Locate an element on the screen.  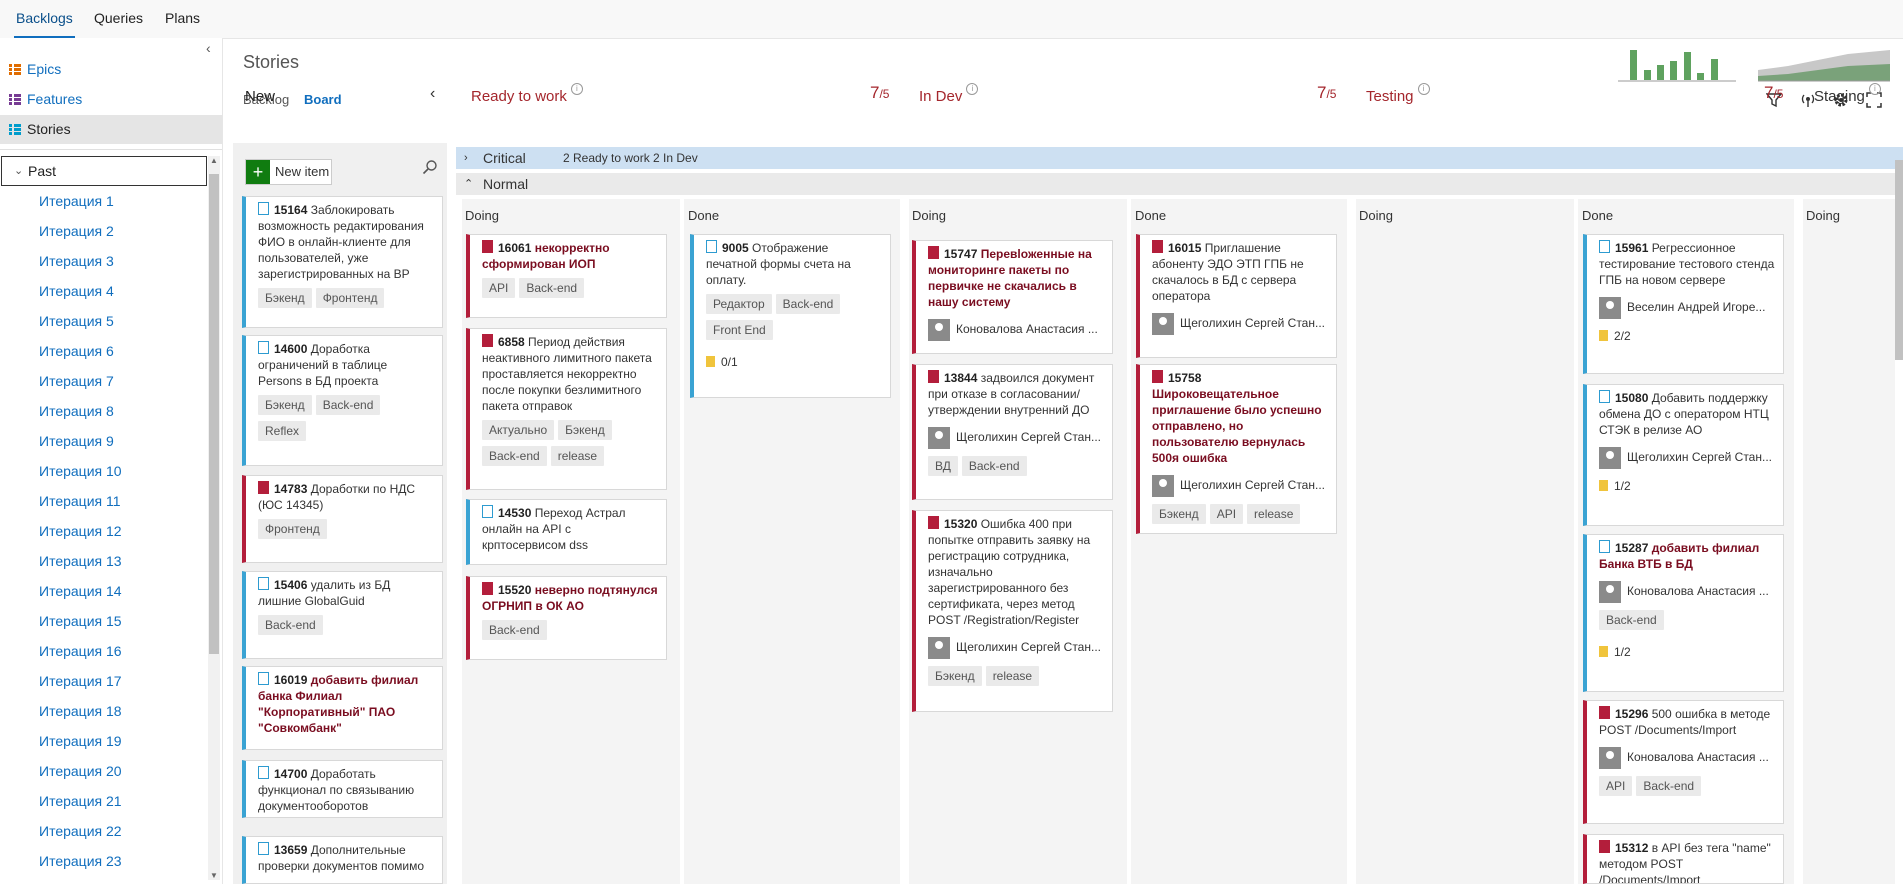
iteration-item: Итерация 2 is located at coordinates (76, 231).